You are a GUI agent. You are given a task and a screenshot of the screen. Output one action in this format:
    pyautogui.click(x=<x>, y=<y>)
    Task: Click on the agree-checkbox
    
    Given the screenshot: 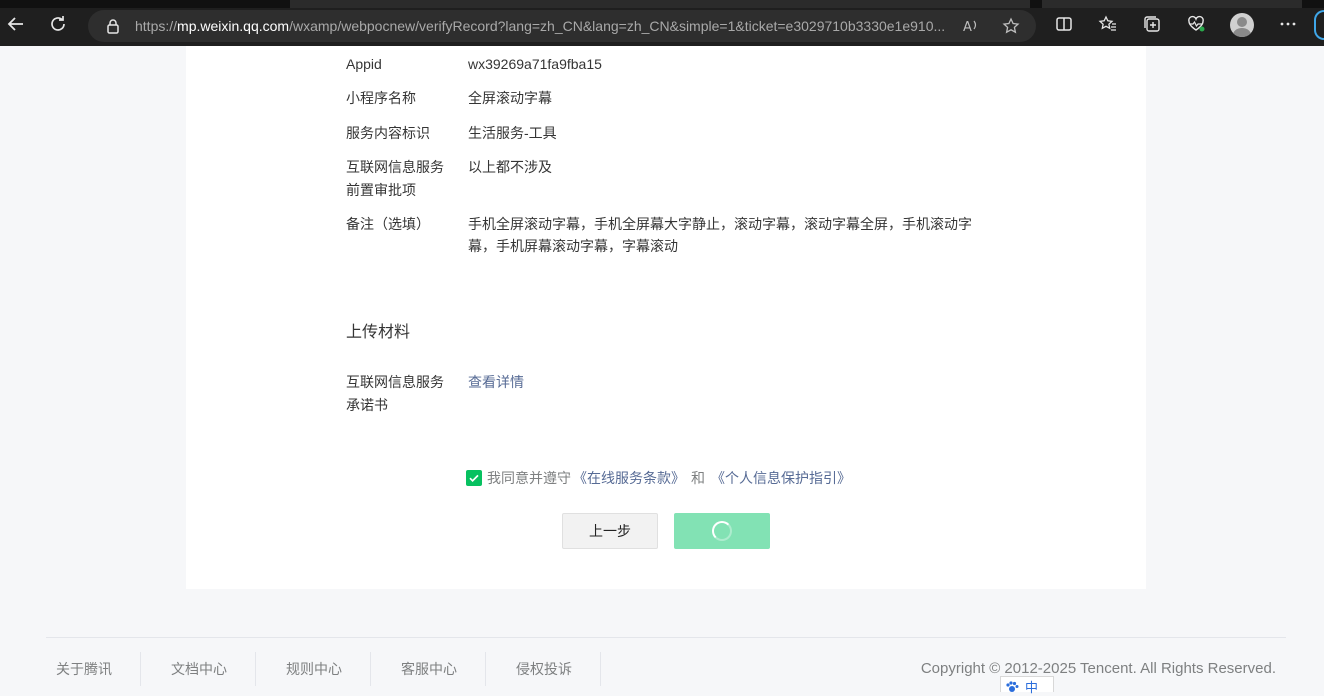 What is the action you would take?
    pyautogui.click(x=474, y=478)
    